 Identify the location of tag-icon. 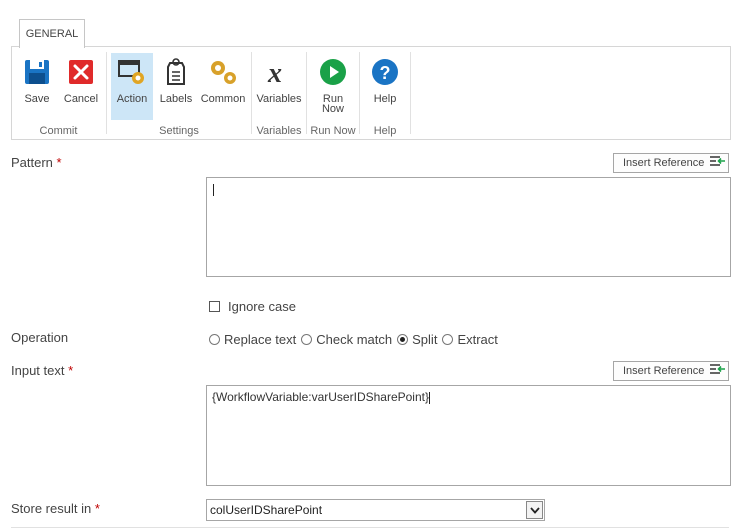
(176, 72).